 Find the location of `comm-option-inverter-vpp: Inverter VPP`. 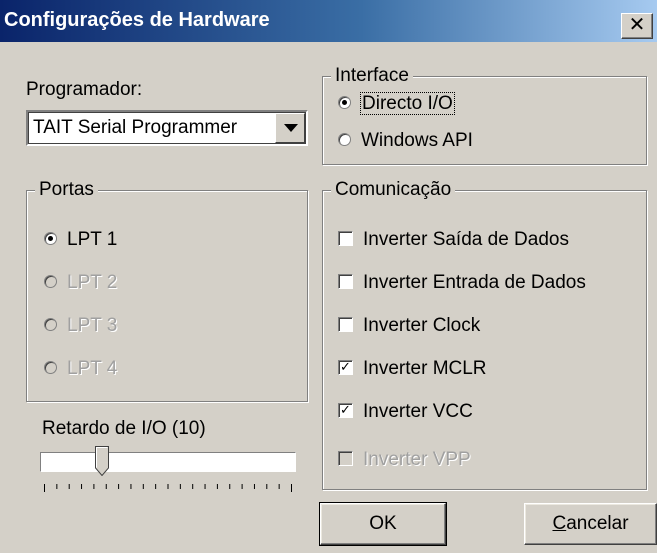

comm-option-inverter-vpp: Inverter VPP is located at coordinates (404, 460).